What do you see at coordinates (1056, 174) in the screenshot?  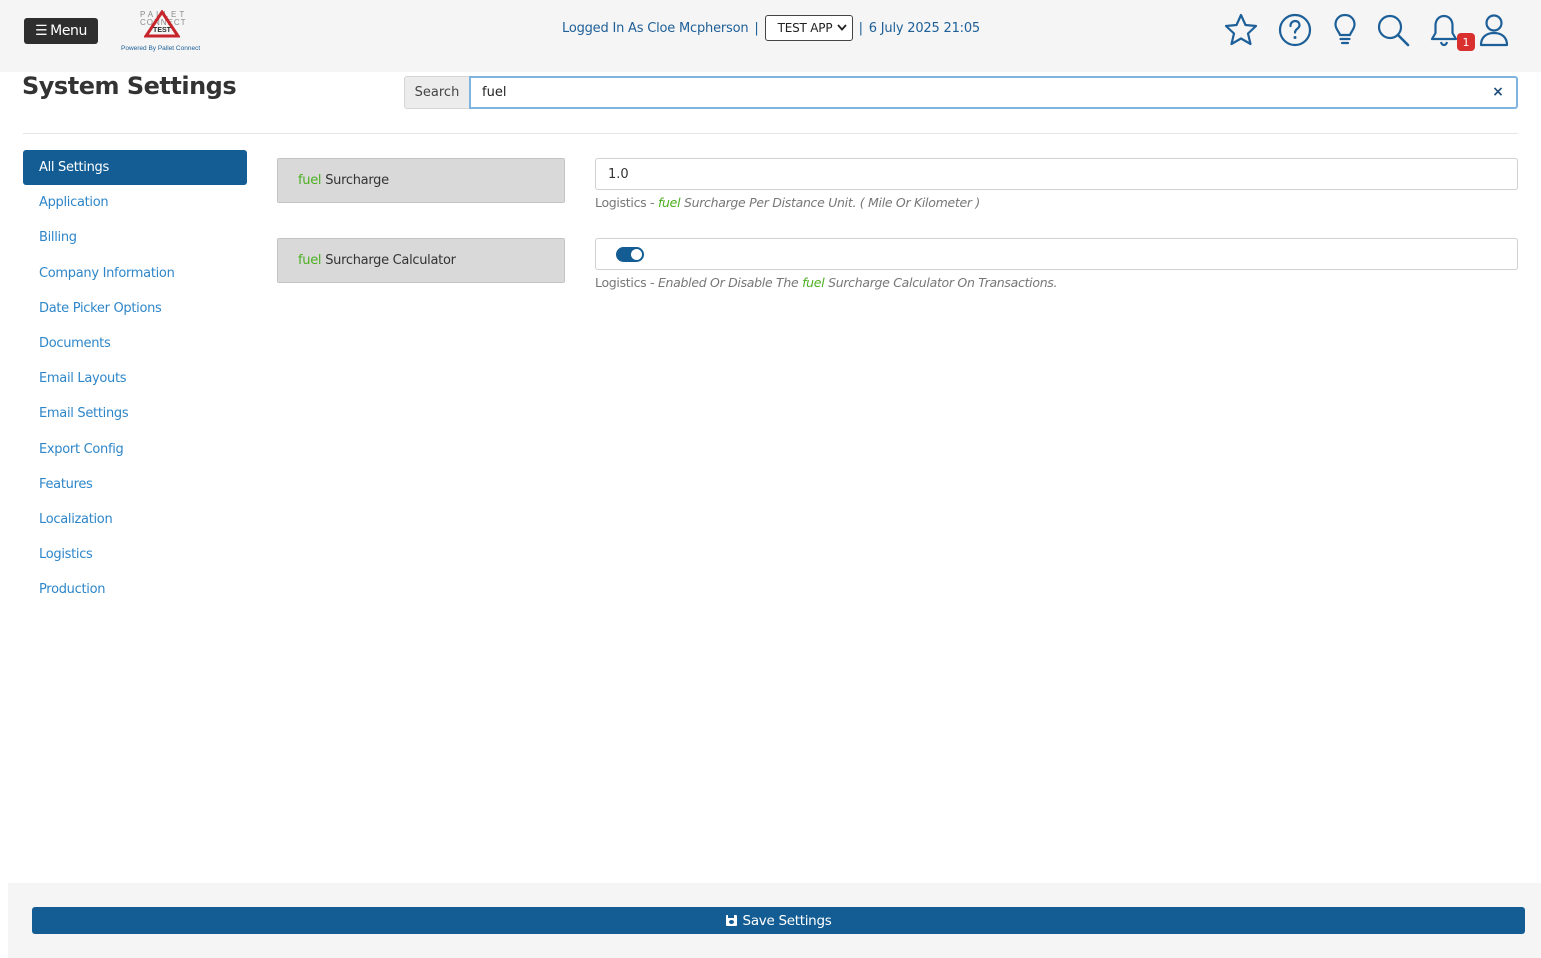 I see `fuel-surcharge-input` at bounding box center [1056, 174].